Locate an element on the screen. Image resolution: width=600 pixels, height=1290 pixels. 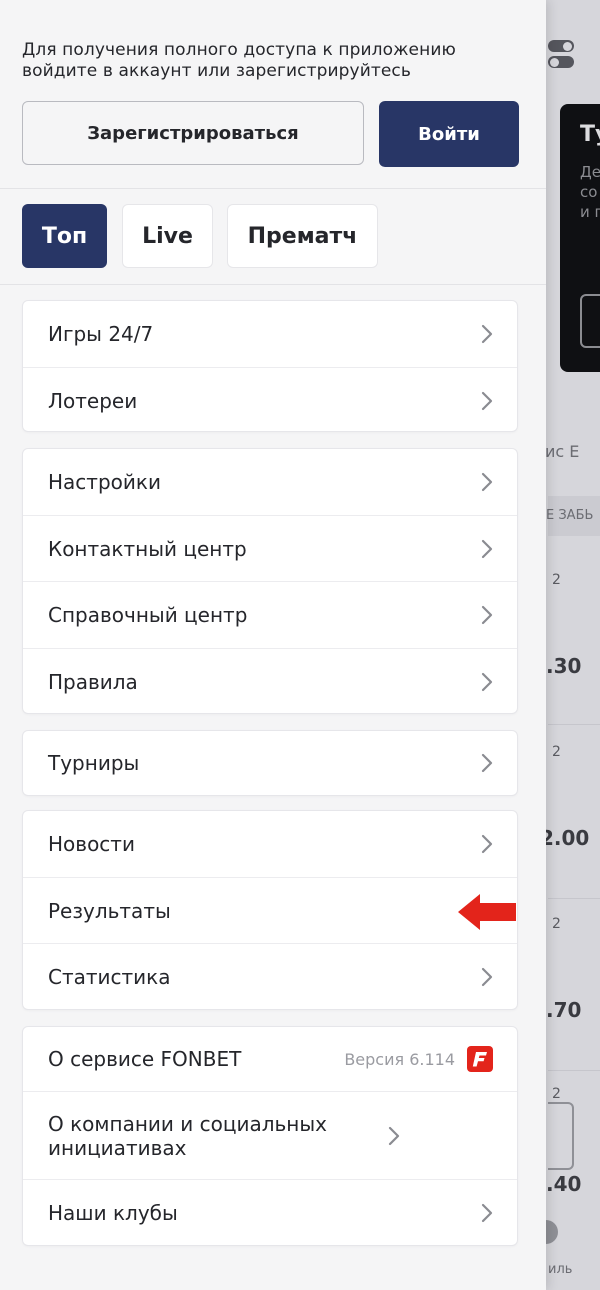
menu-item-label: О компании и социальных инициативах is located at coordinates (187, 1135).